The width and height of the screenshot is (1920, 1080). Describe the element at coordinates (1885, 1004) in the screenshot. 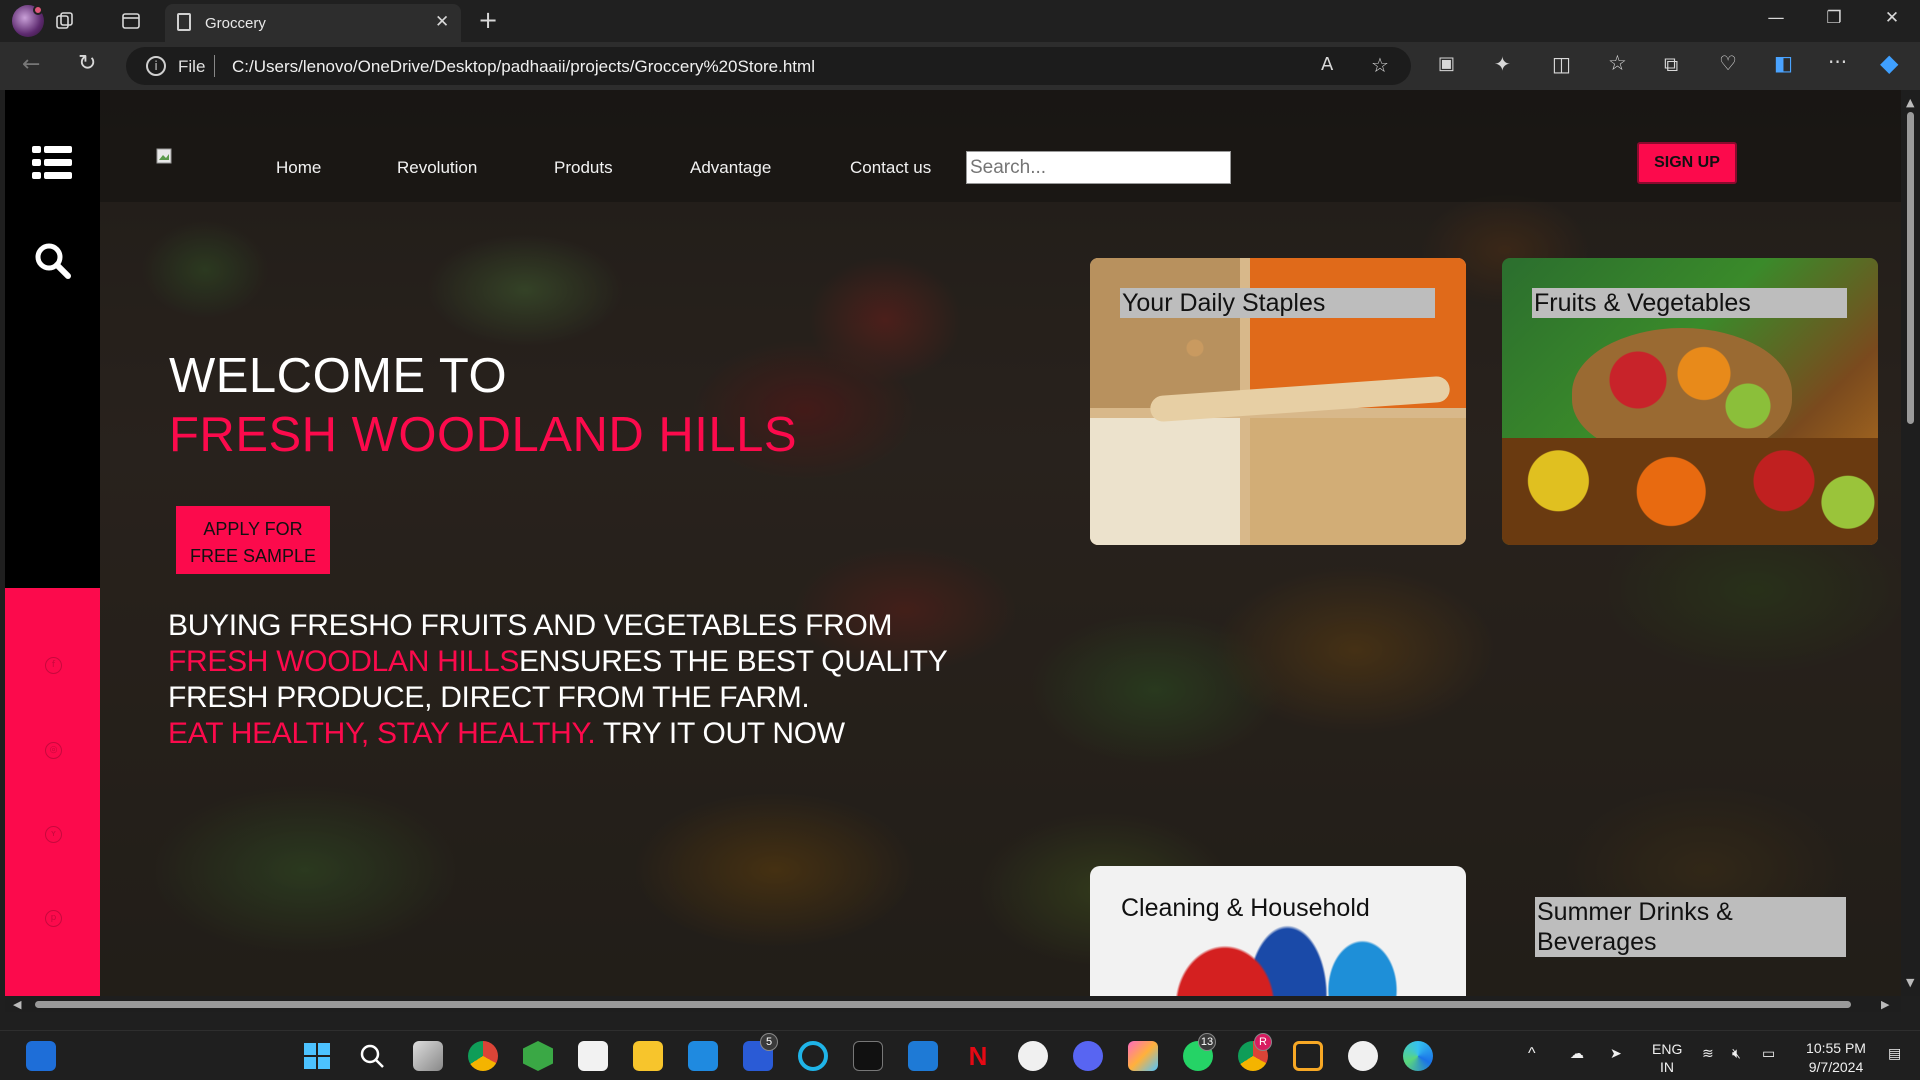

I see `scroll-right-icon: ▶` at that location.